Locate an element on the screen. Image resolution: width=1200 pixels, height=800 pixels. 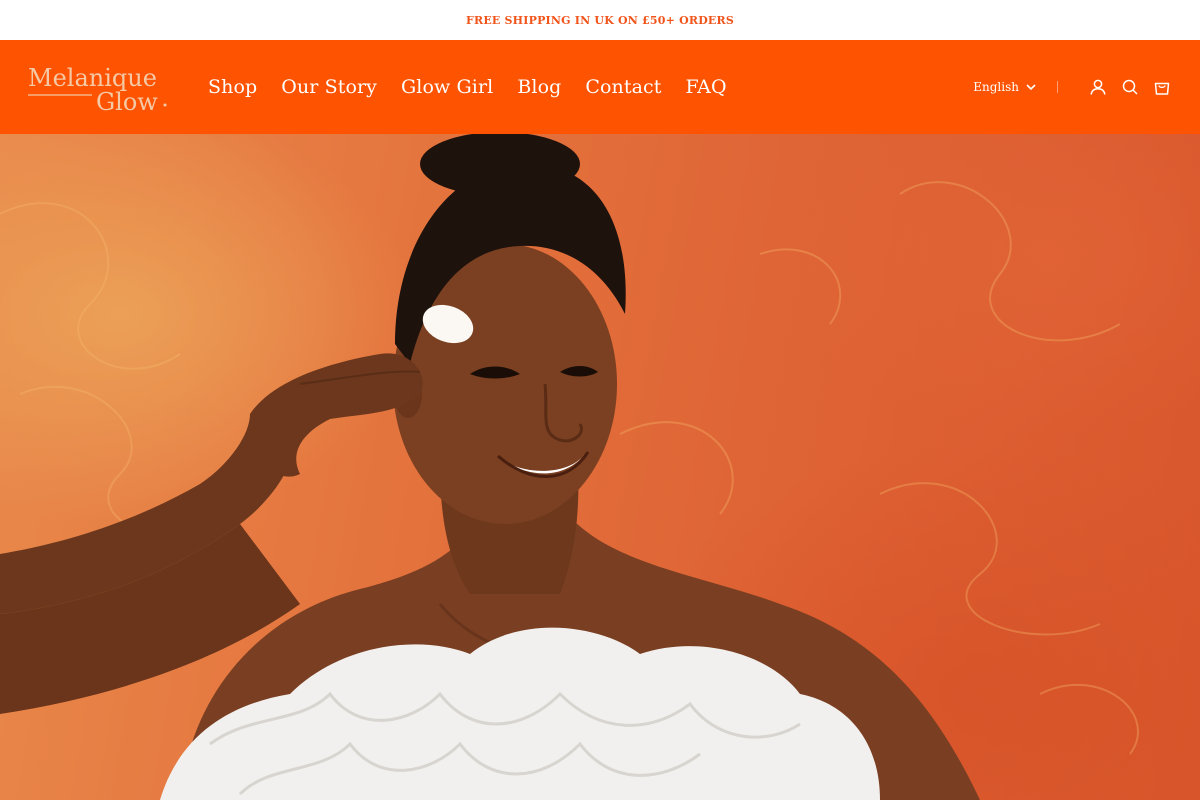
nav-shop: Shop is located at coordinates (232, 87).